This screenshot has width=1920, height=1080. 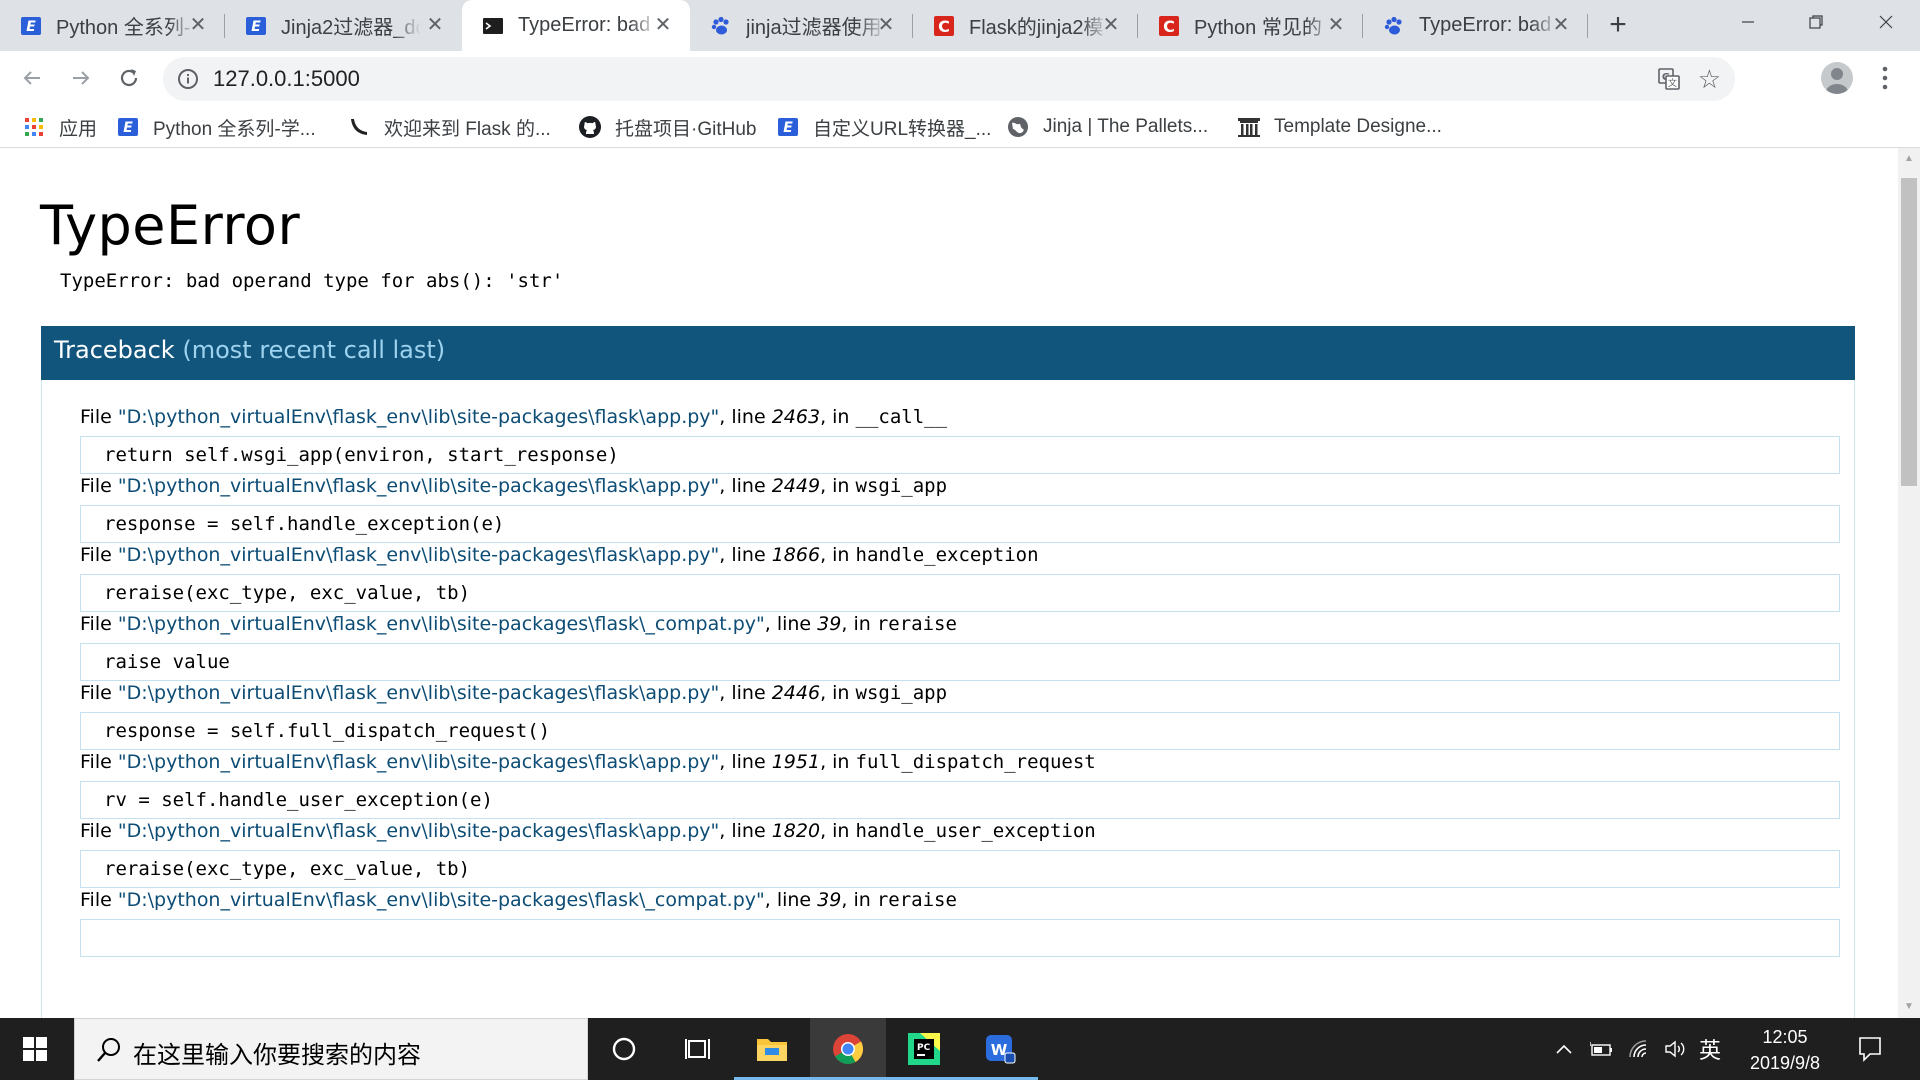 I want to click on wps-icon: W, so click(x=1001, y=1049).